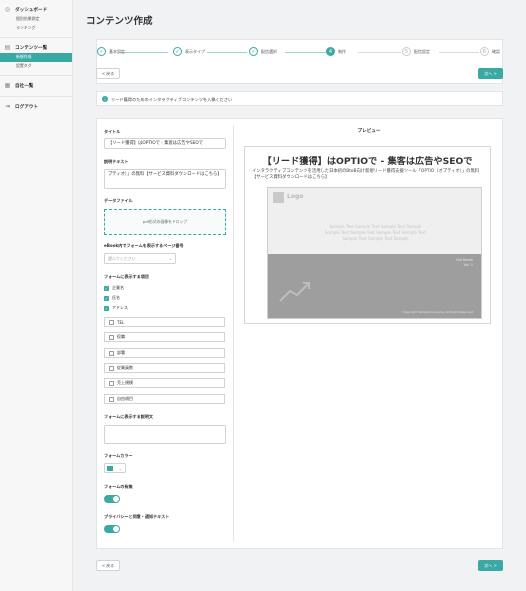  Describe the element at coordinates (140, 258) in the screenshot. I see `page-number-select: 選んでください ⌄` at that location.